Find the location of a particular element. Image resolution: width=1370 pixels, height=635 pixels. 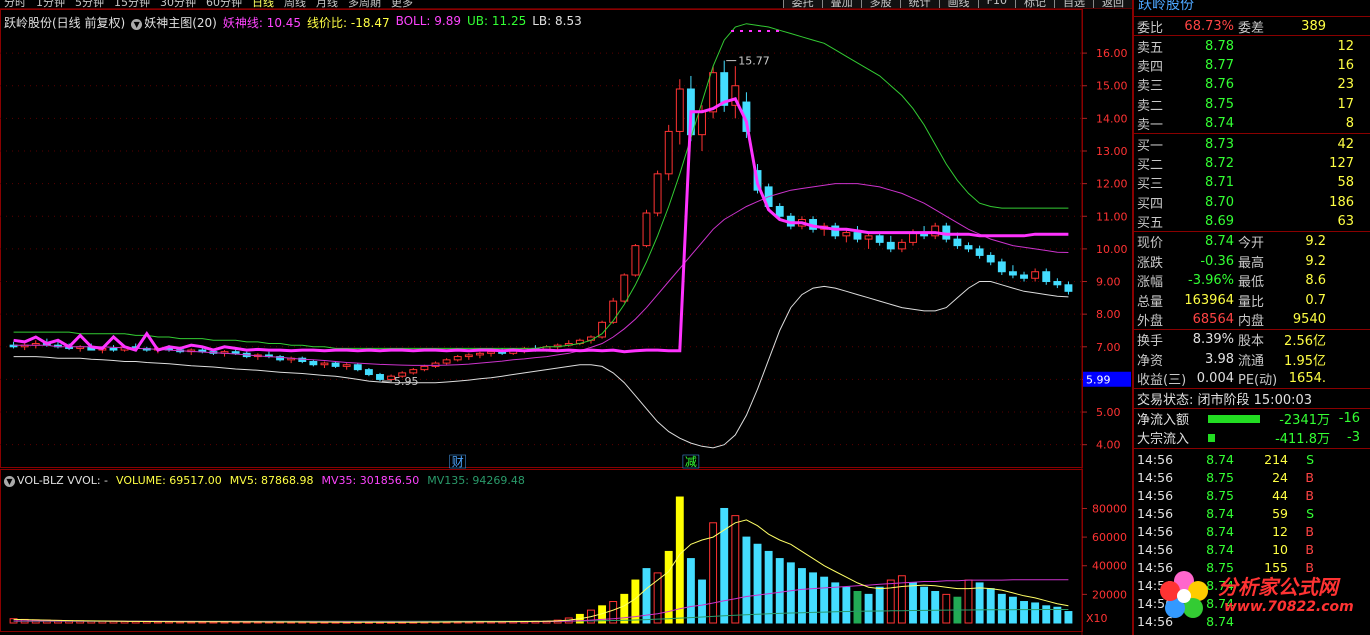

event-marker: 减 is located at coordinates (691, 462).